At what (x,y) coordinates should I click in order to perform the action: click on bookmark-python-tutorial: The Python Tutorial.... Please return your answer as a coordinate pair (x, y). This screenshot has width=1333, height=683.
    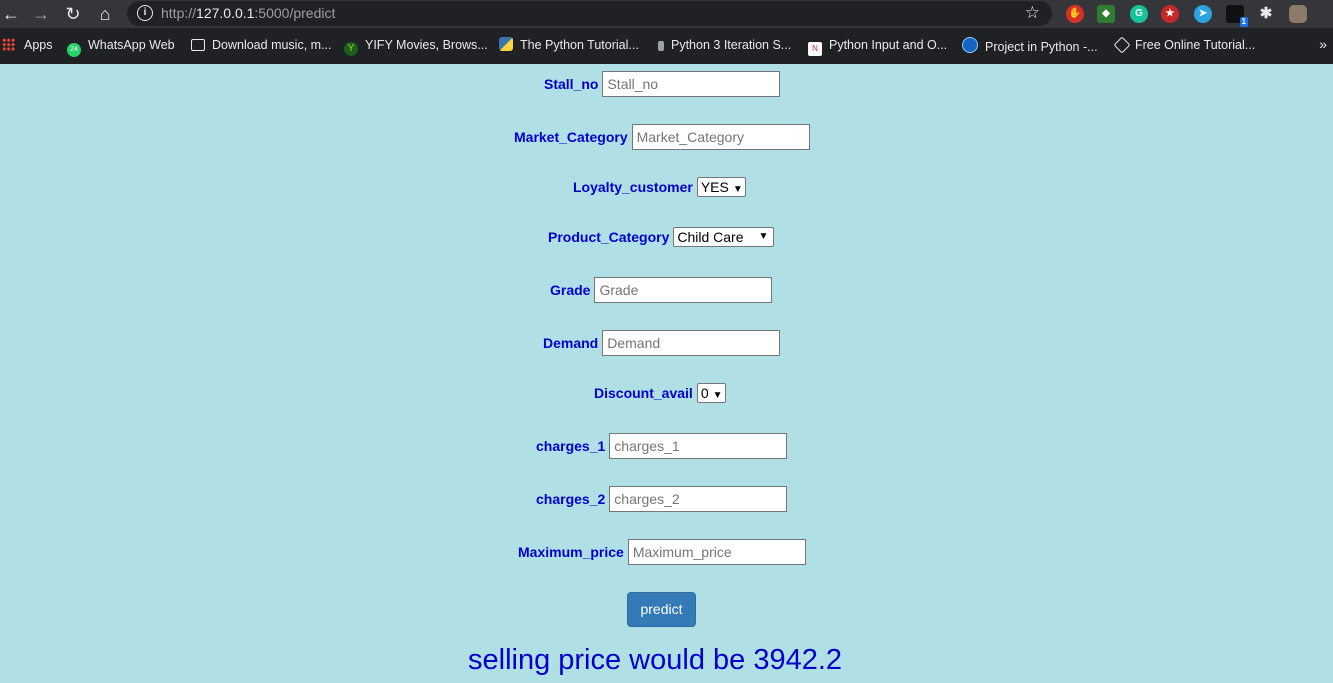
    Looking at the image, I should click on (569, 45).